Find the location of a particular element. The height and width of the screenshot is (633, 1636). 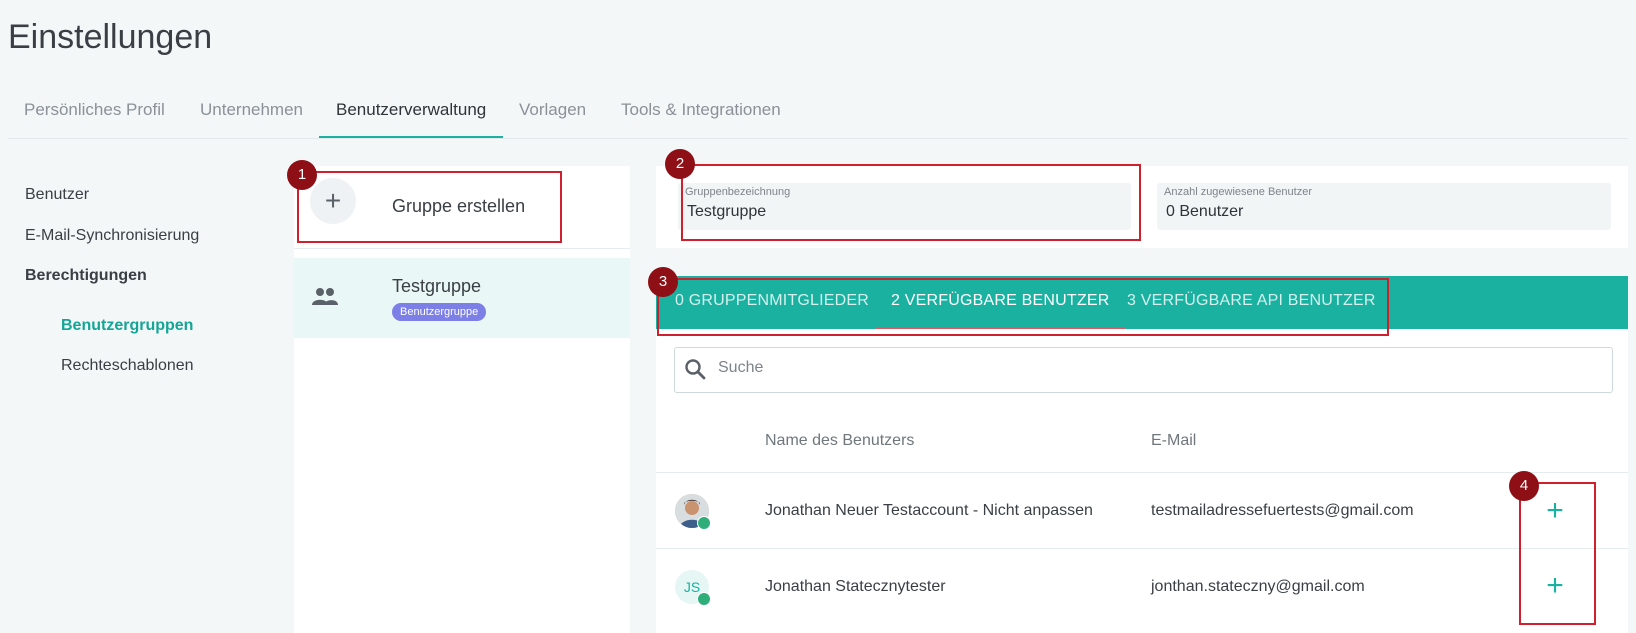

annotation-number: 2 is located at coordinates (680, 164).